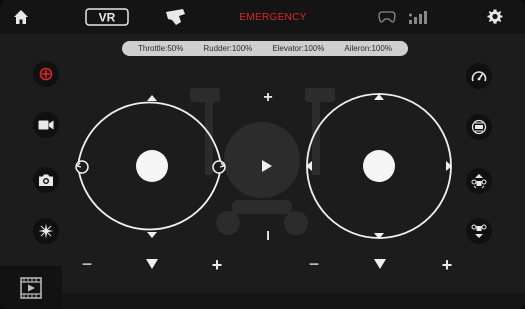  I want to click on left-trim-down-button, so click(152, 264).